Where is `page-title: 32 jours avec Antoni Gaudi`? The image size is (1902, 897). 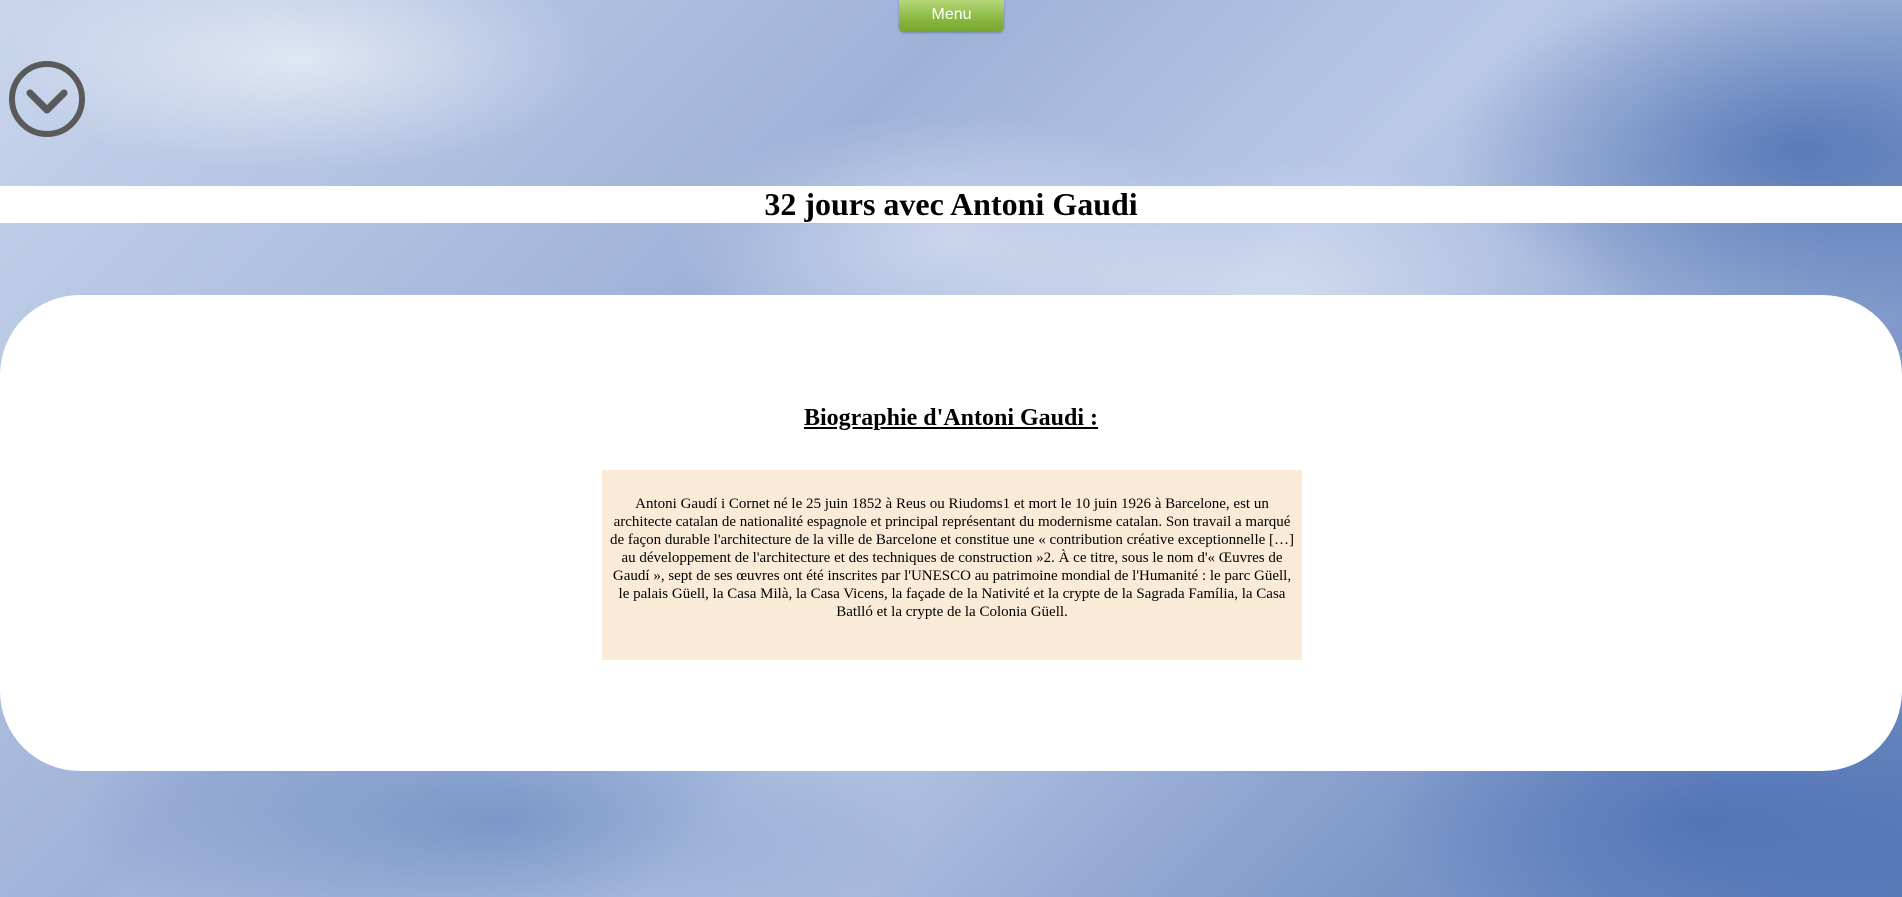 page-title: 32 jours avec Antoni Gaudi is located at coordinates (951, 204).